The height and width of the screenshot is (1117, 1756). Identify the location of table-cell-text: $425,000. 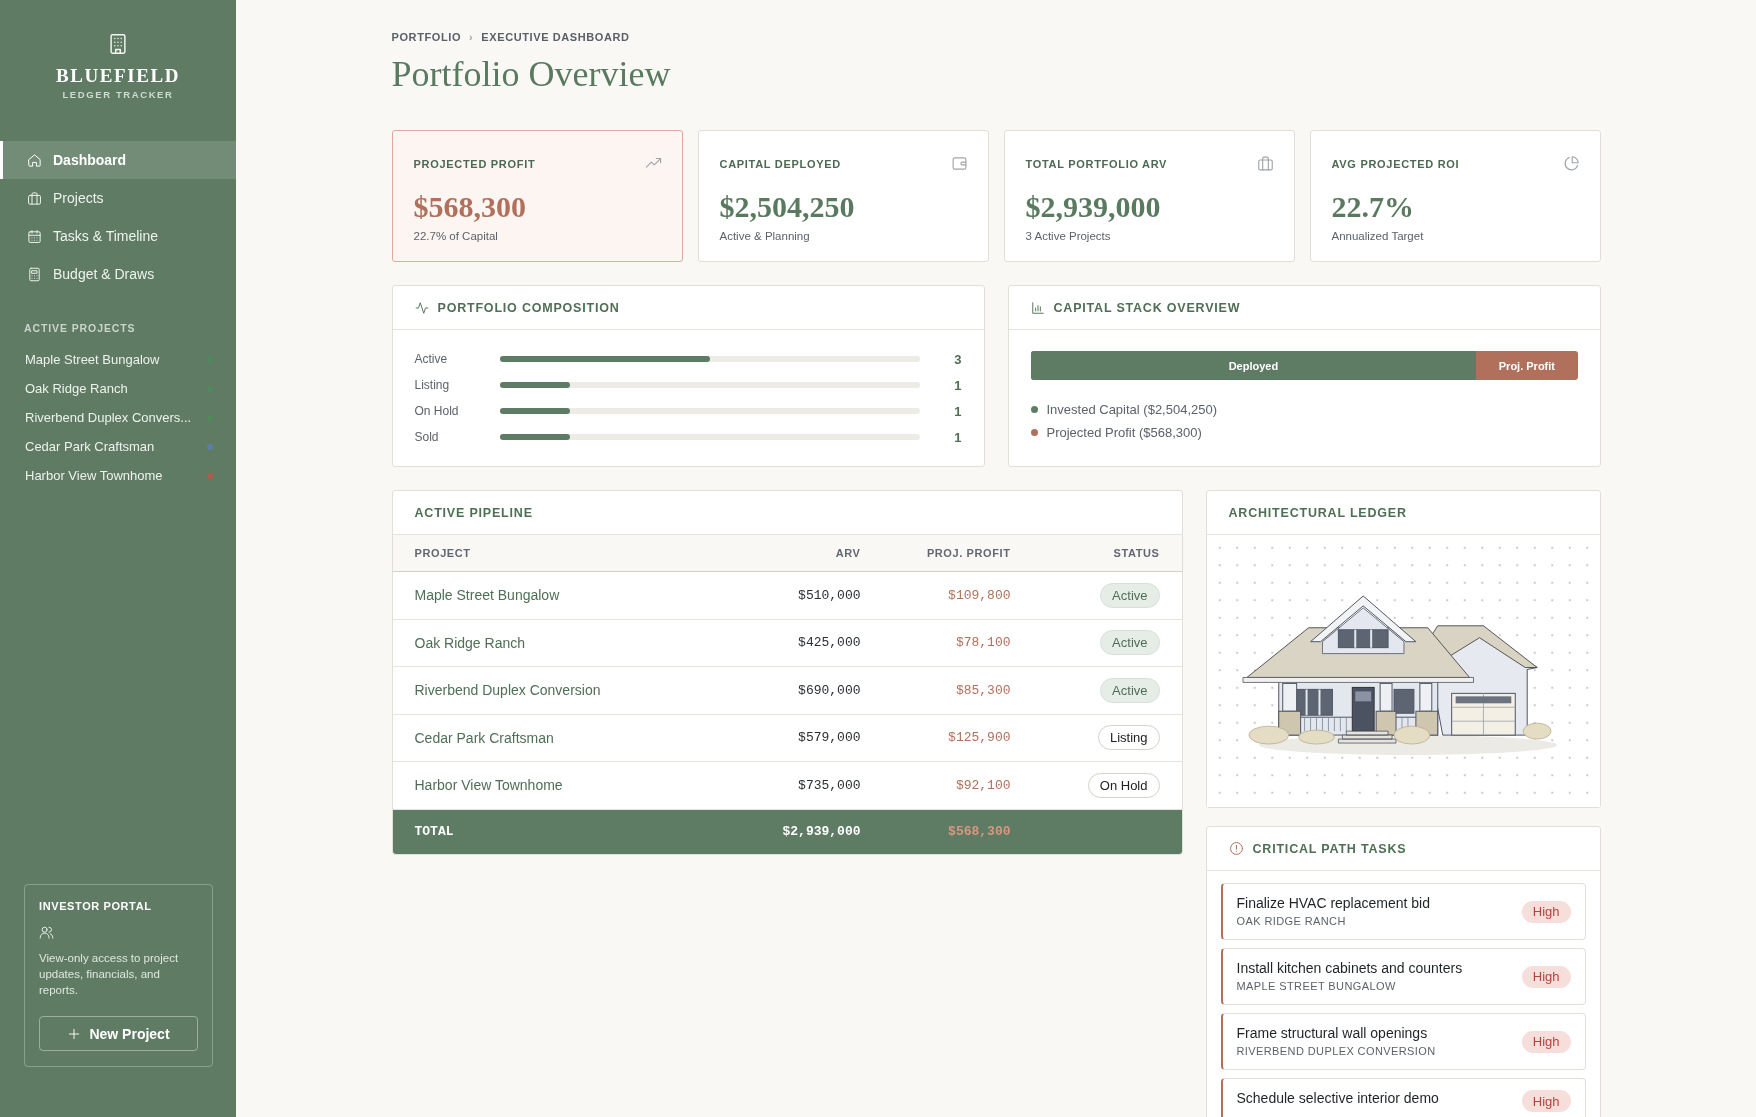
(829, 643).